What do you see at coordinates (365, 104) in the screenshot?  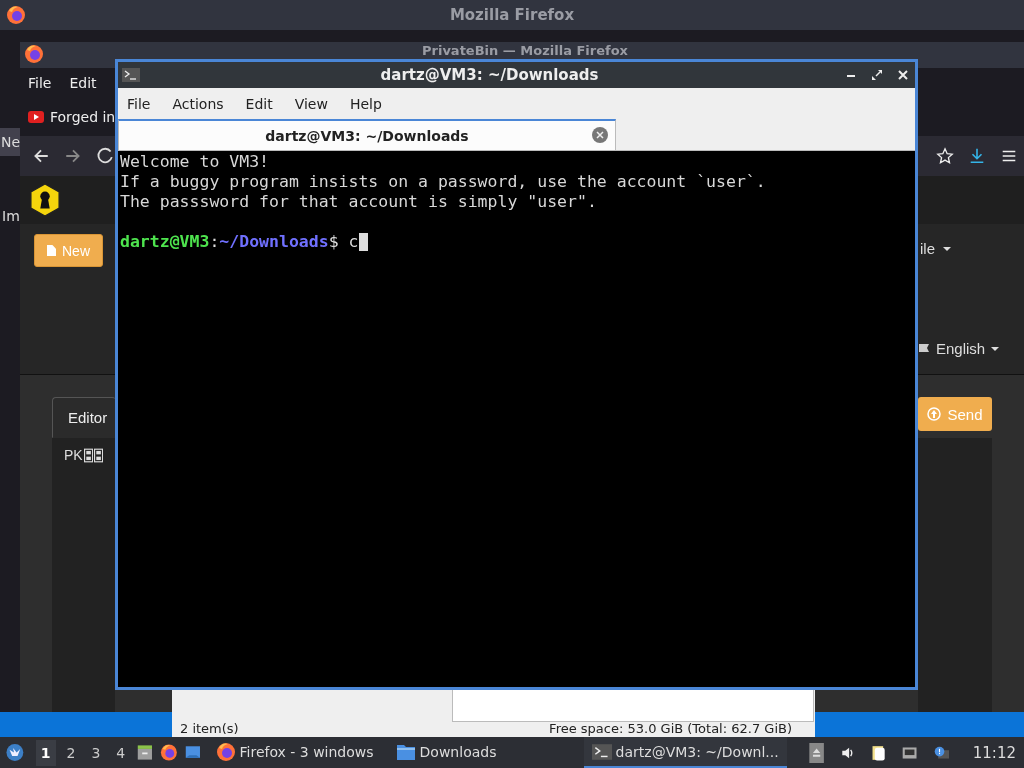 I see `menu-item: Help` at bounding box center [365, 104].